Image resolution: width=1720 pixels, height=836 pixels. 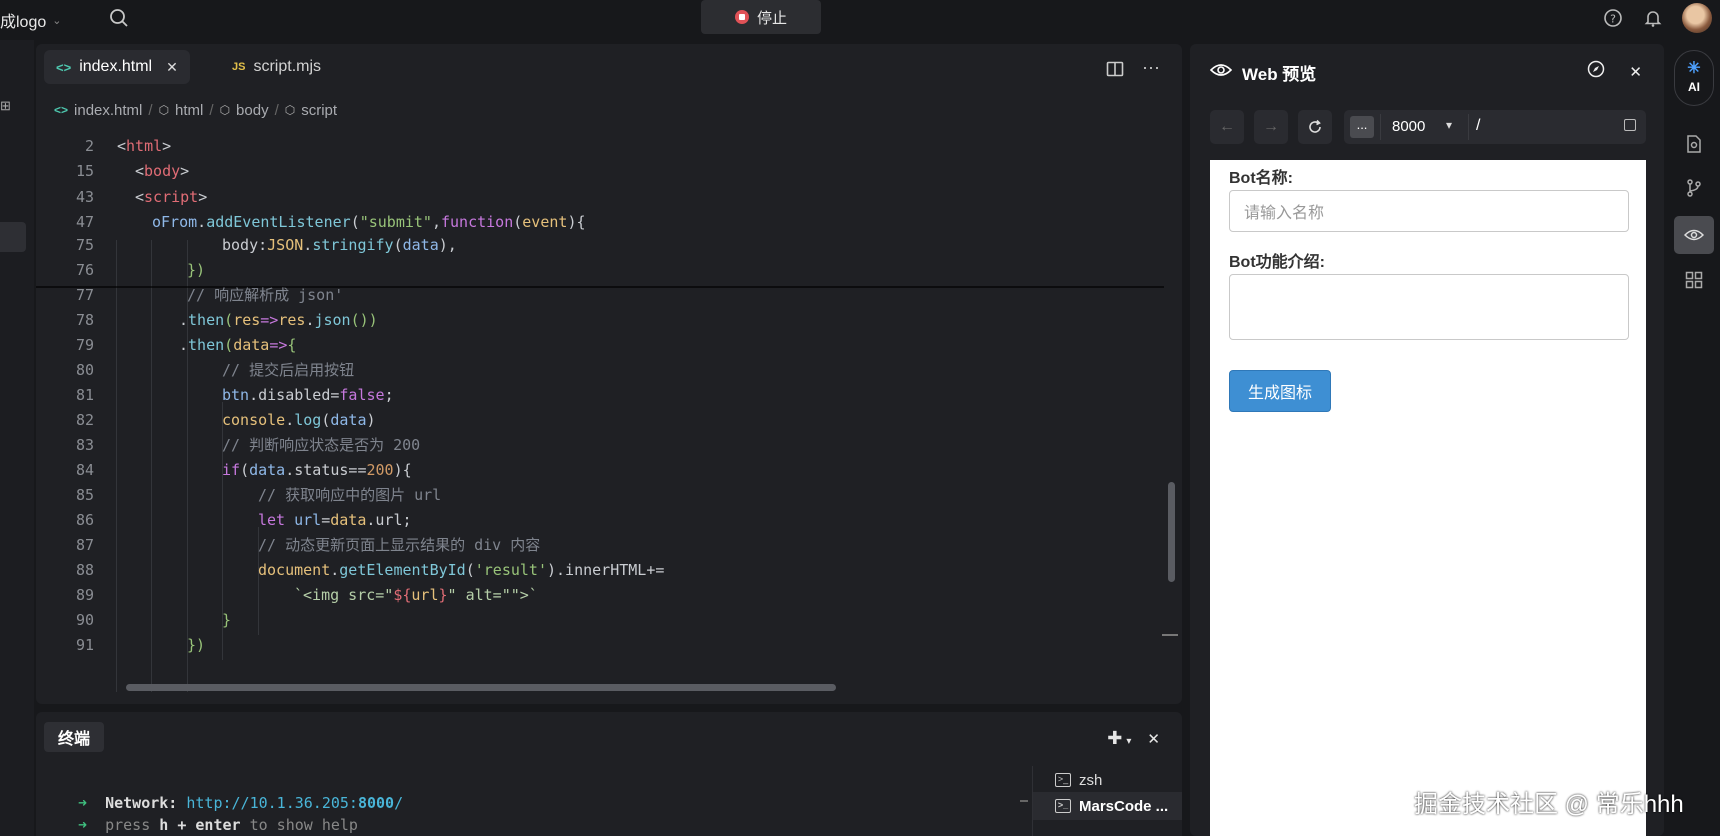 What do you see at coordinates (13, 237) in the screenshot?
I see `explorer-item-selected` at bounding box center [13, 237].